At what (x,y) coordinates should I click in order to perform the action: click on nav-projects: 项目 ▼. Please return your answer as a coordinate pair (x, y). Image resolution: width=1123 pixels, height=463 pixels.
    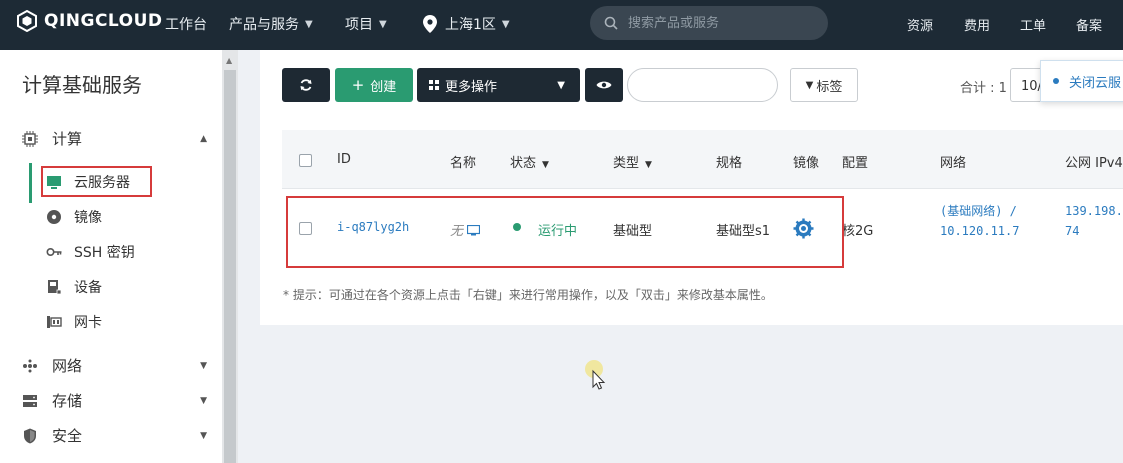
    Looking at the image, I should click on (366, 24).